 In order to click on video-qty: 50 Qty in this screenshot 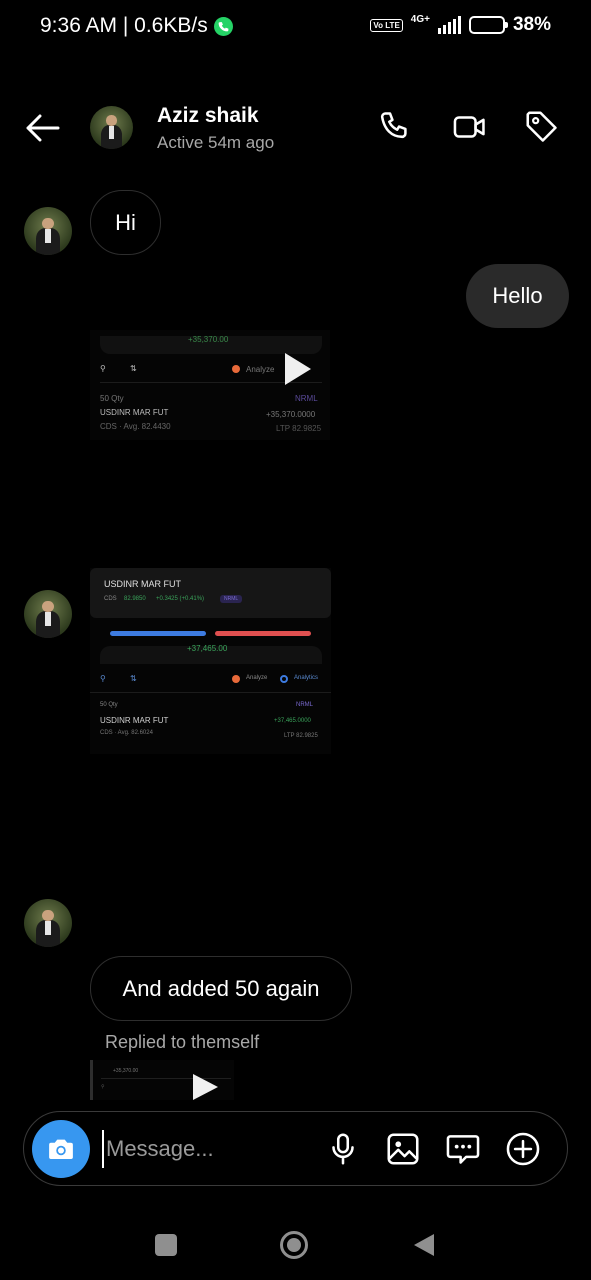, I will do `click(112, 398)`.